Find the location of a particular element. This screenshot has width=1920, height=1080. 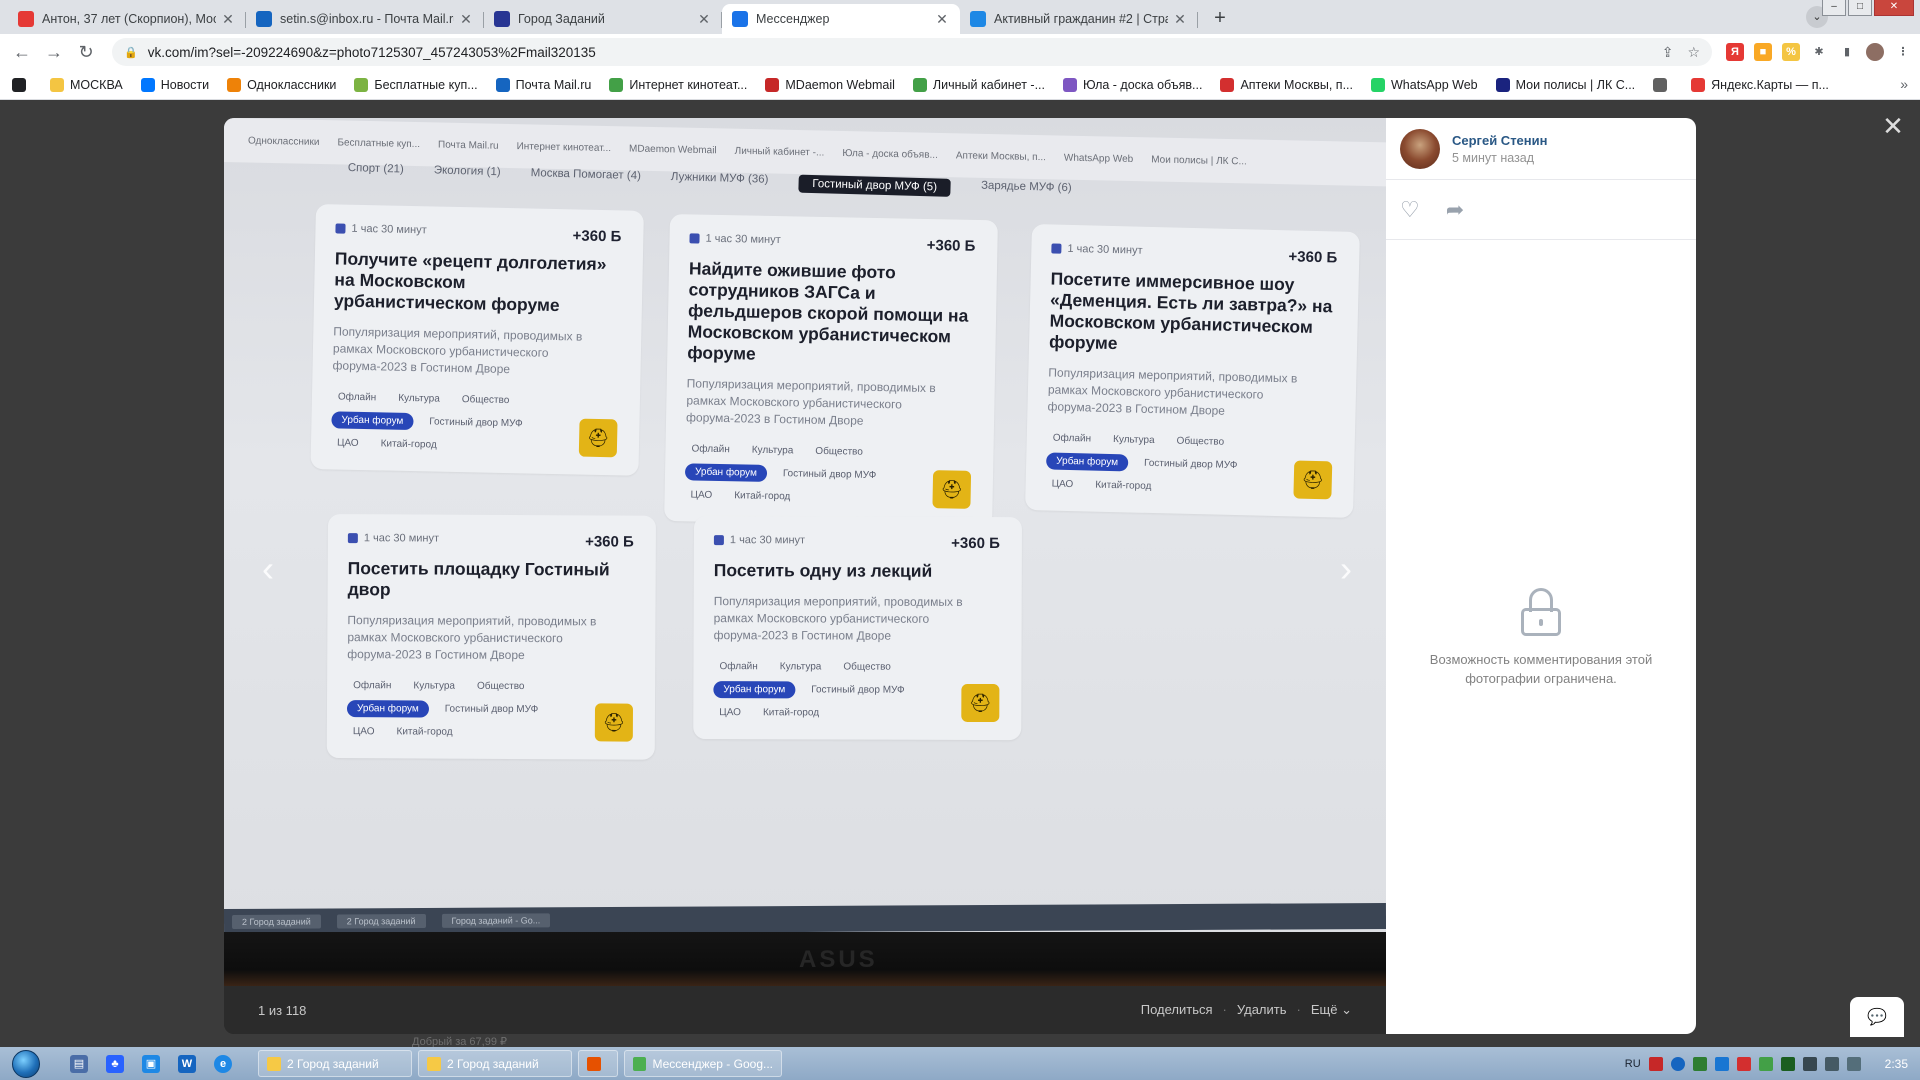

forward-arrow-icon: → is located at coordinates (54, 52).